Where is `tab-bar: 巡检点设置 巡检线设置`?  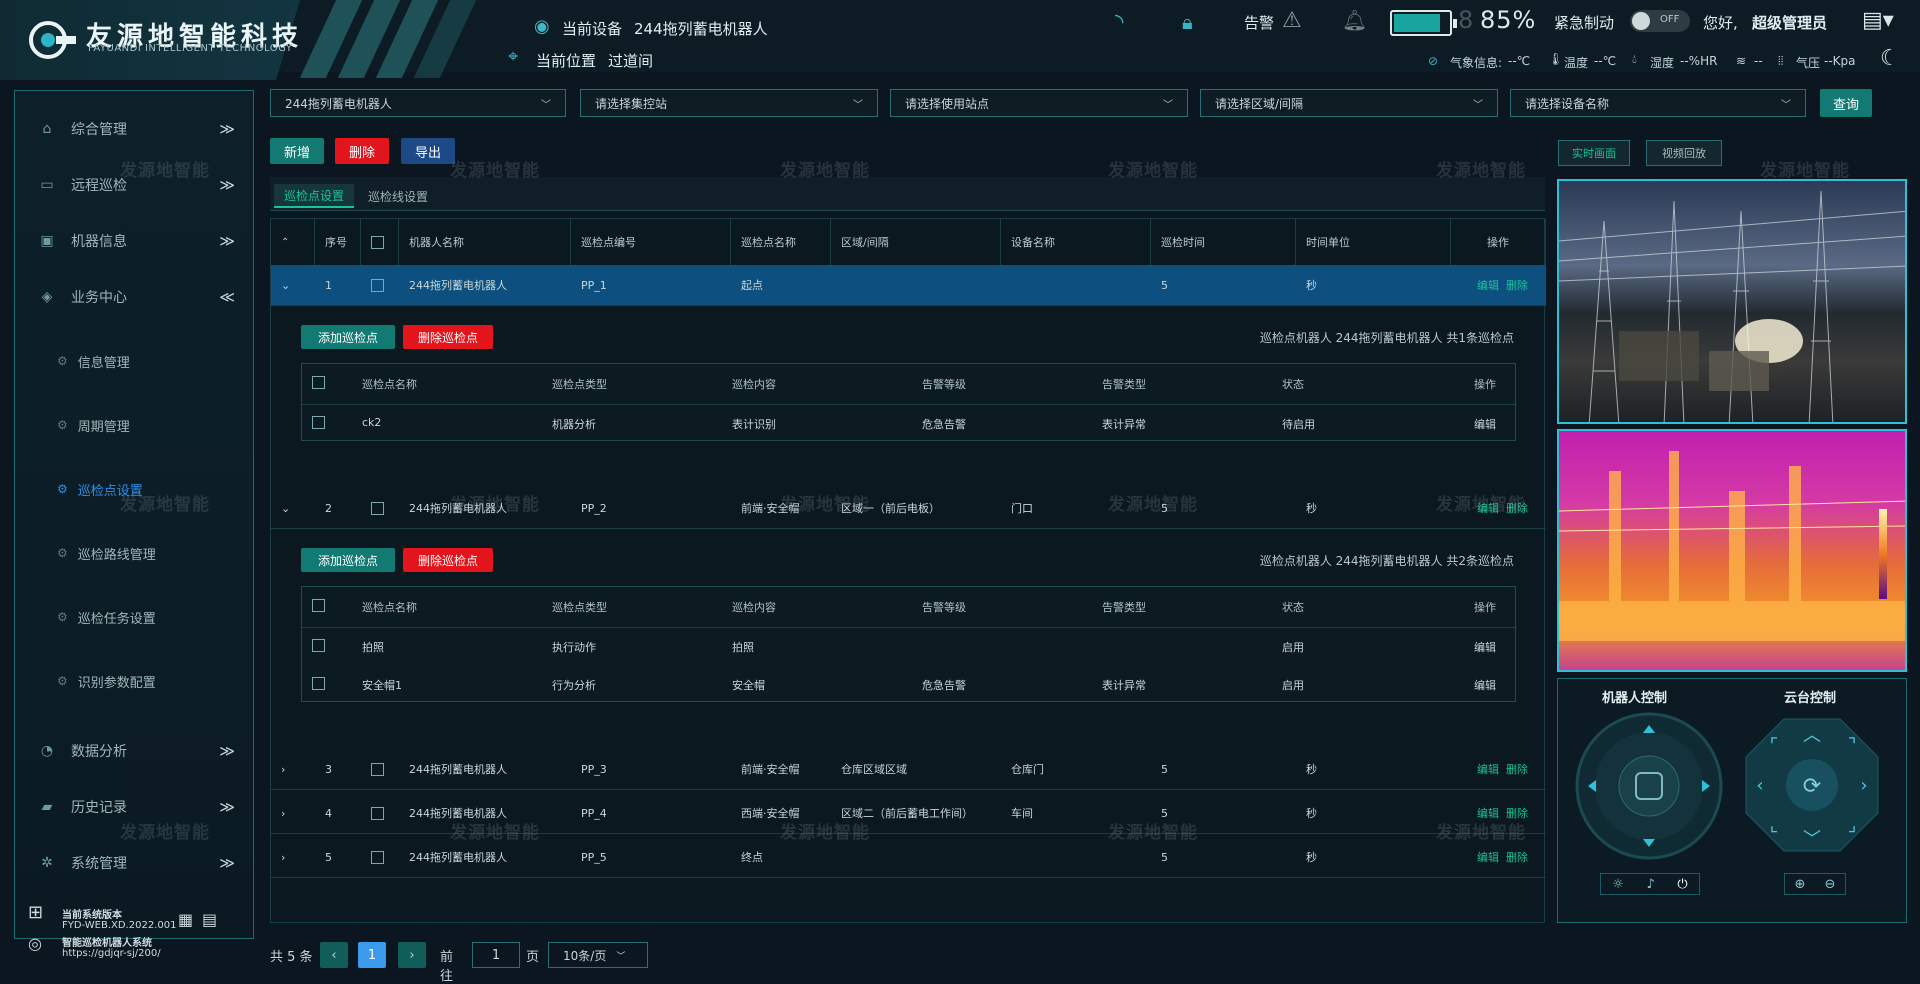
tab-bar: 巡检点设置 巡检线设置 is located at coordinates (907, 194).